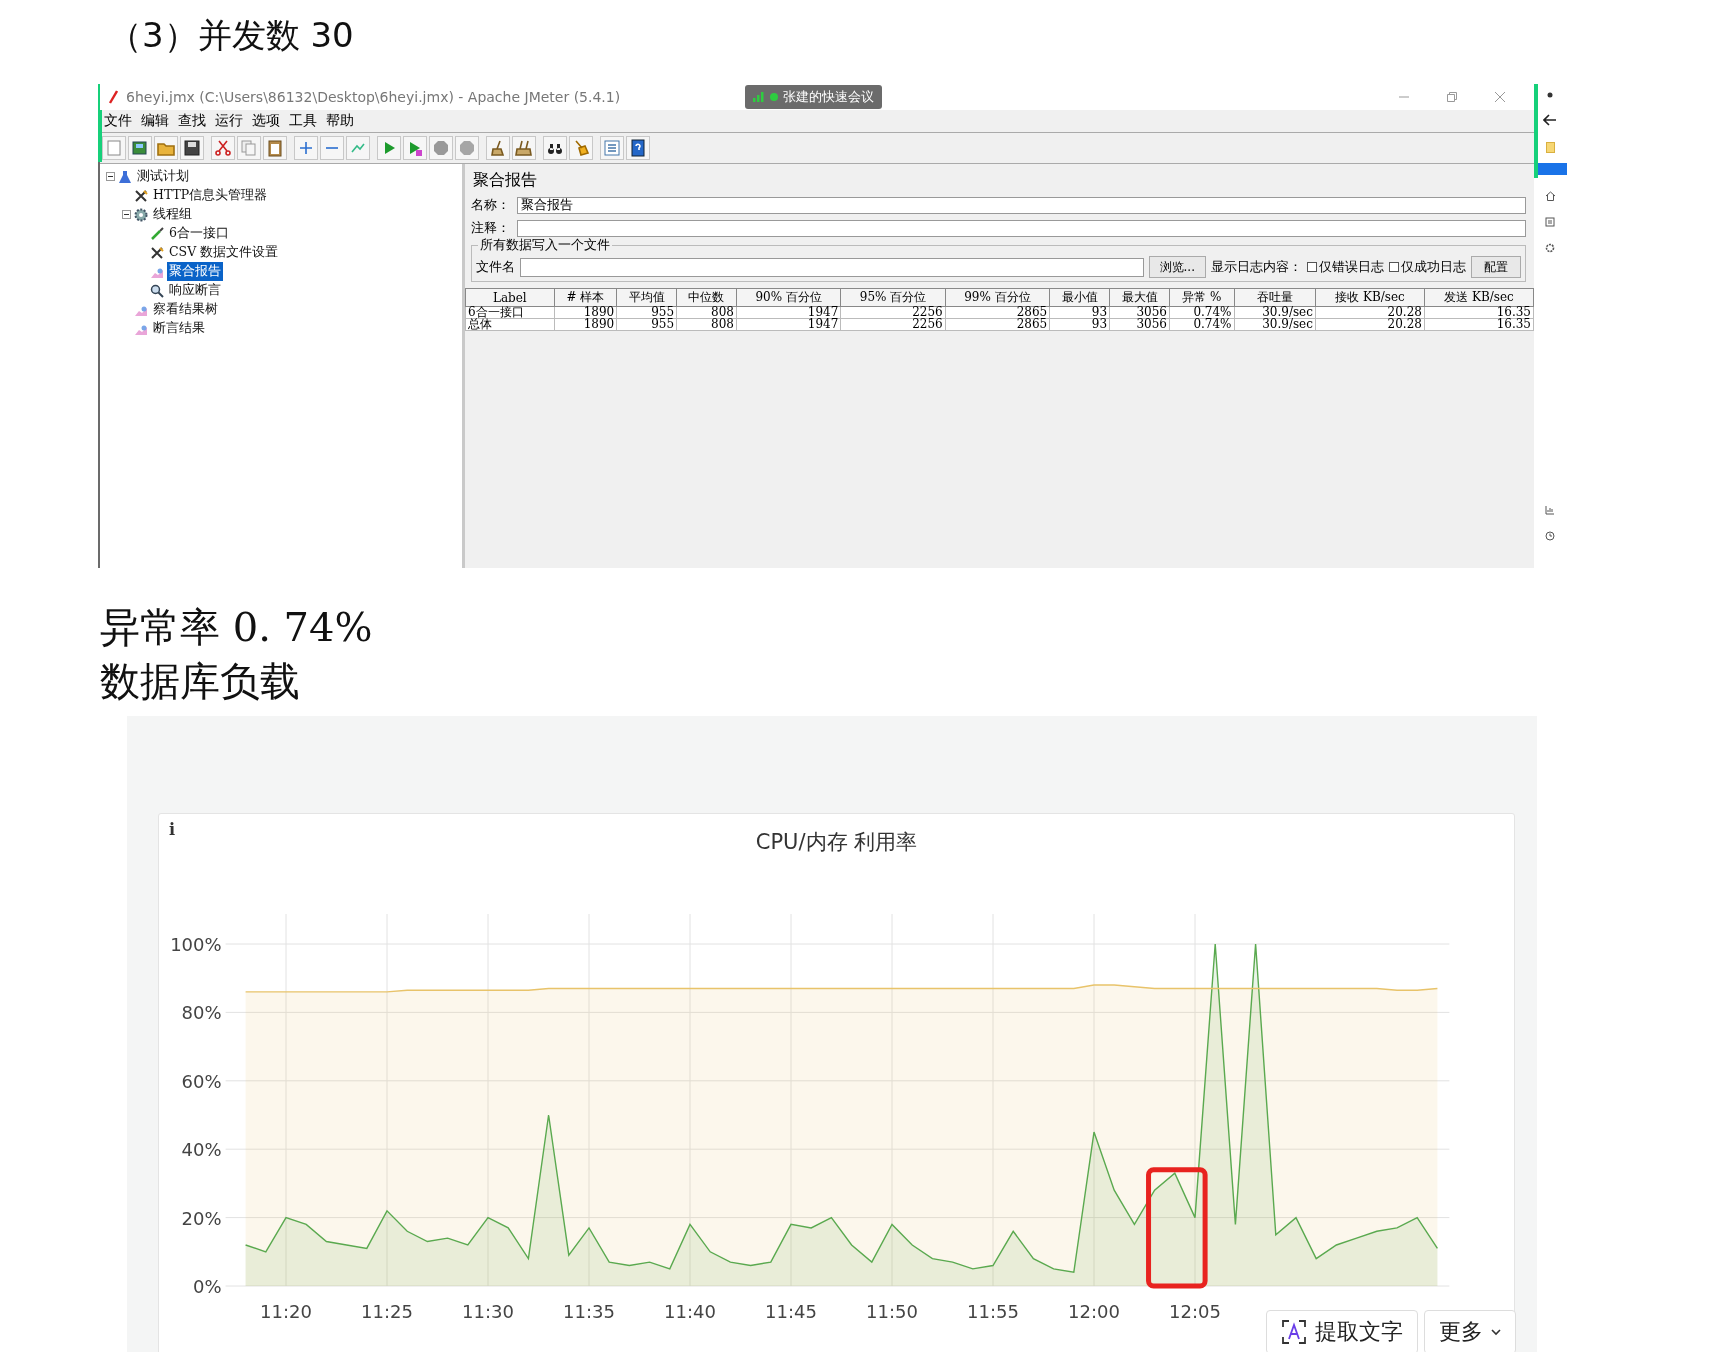 This screenshot has width=1734, height=1352. Describe the element at coordinates (1370, 312) in the screenshot. I see `table-cell: 20.28` at that location.